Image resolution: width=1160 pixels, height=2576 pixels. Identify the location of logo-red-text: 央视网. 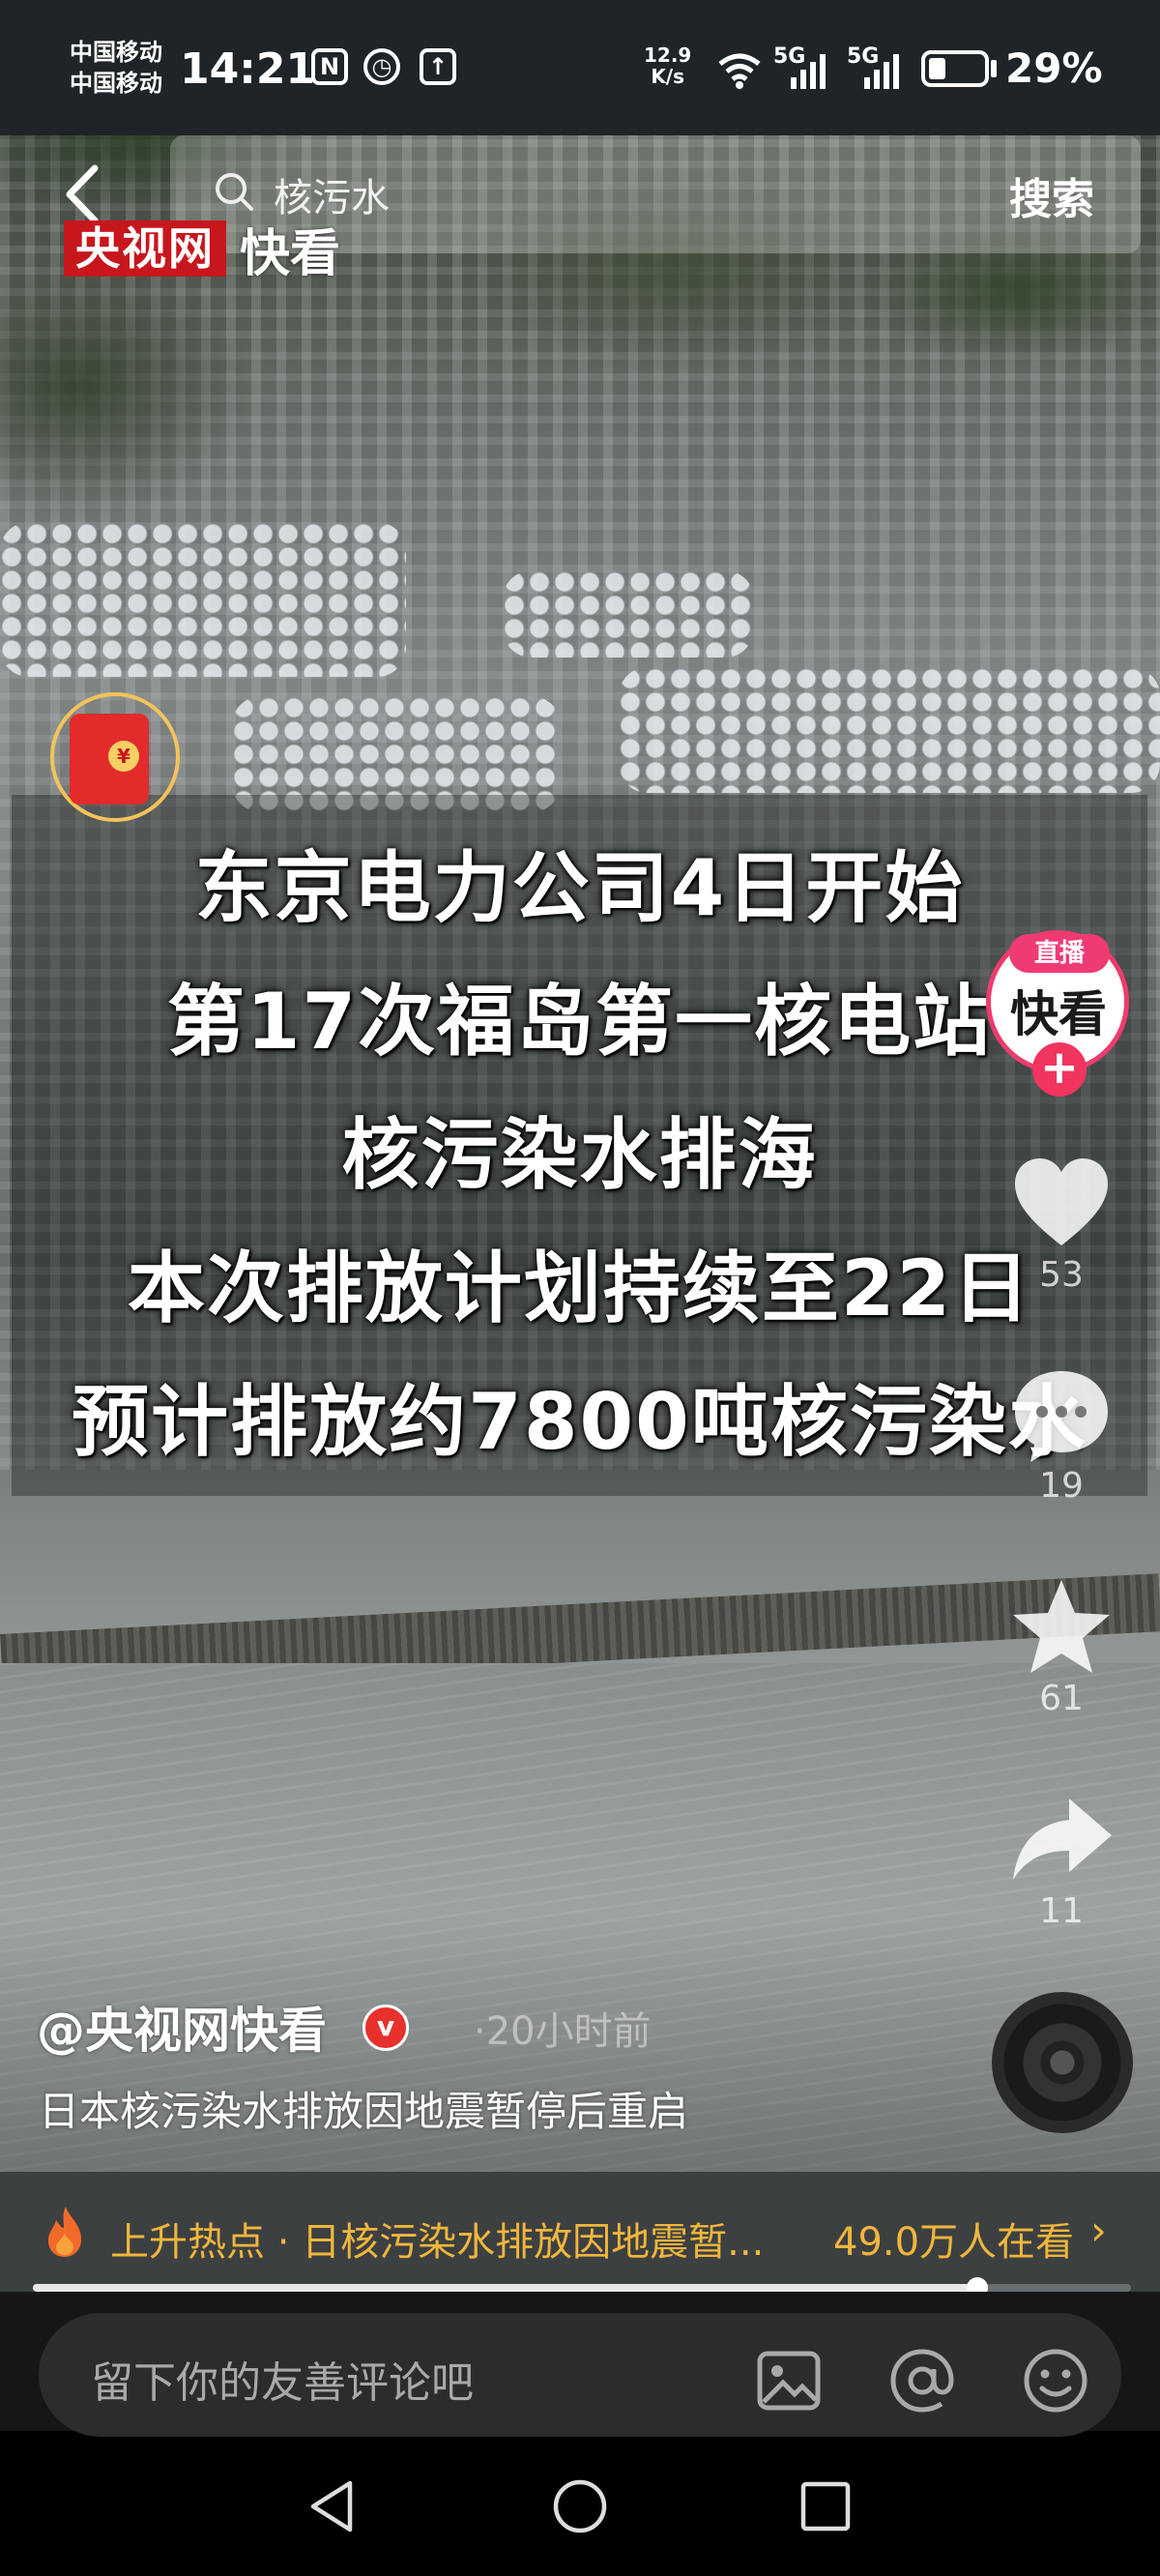
(145, 248).